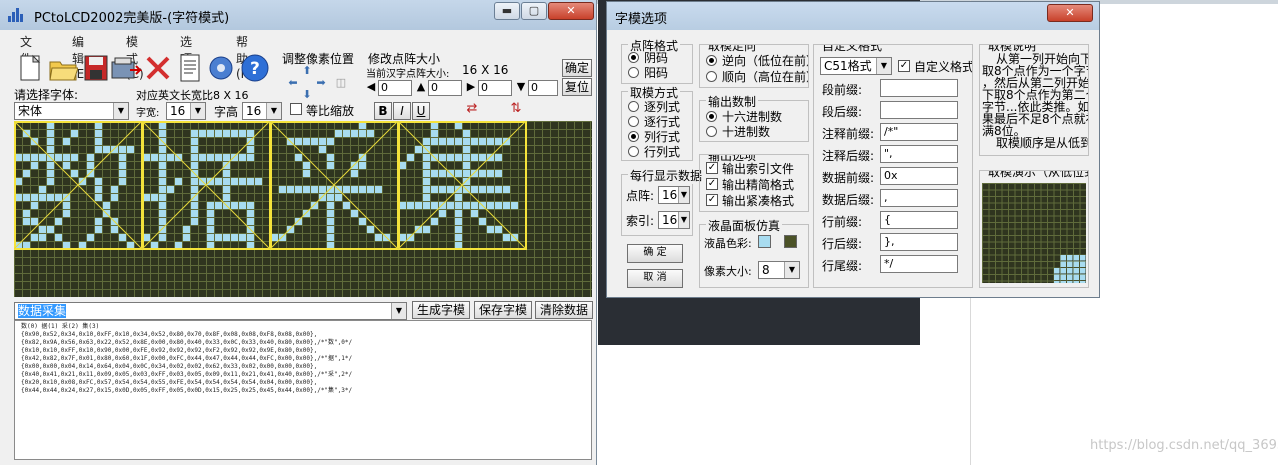  I want to click on lcd-on-color-swatch, so click(764, 241).